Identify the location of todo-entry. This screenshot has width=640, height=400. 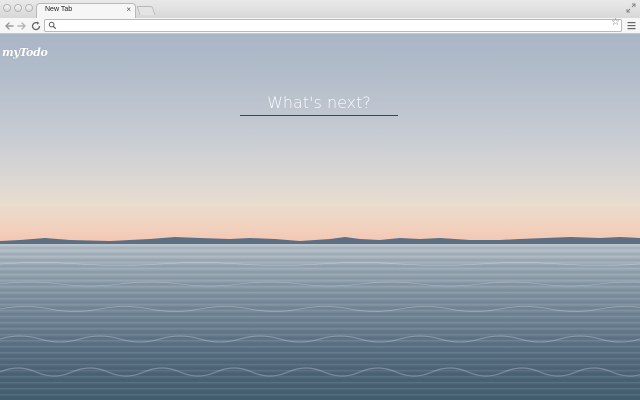
(319, 104).